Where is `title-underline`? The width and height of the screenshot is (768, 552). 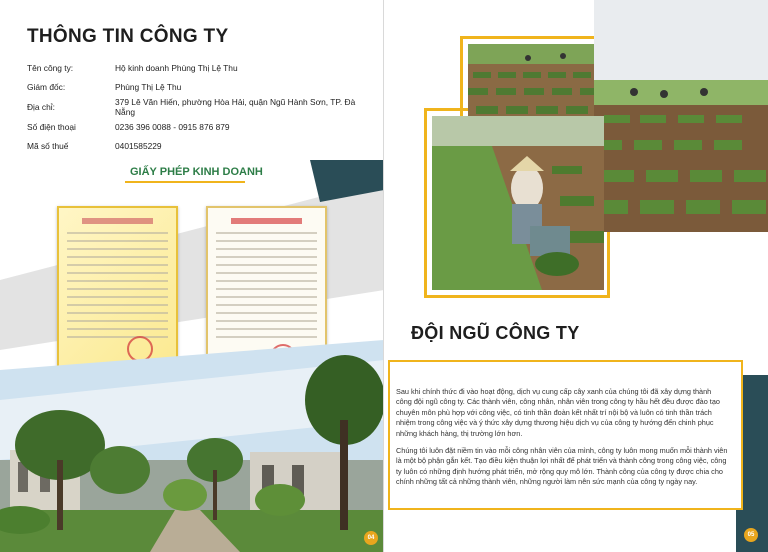
title-underline is located at coordinates (185, 182).